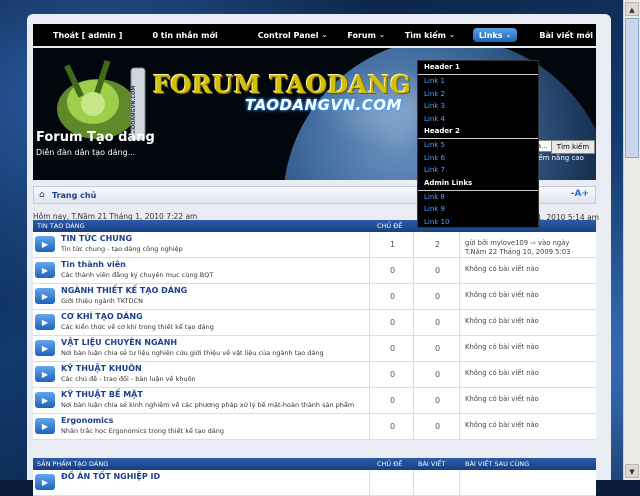 The image size is (640, 496). What do you see at coordinates (61, 226) in the screenshot?
I see `category-title: TIN TẠO DÁNG` at bounding box center [61, 226].